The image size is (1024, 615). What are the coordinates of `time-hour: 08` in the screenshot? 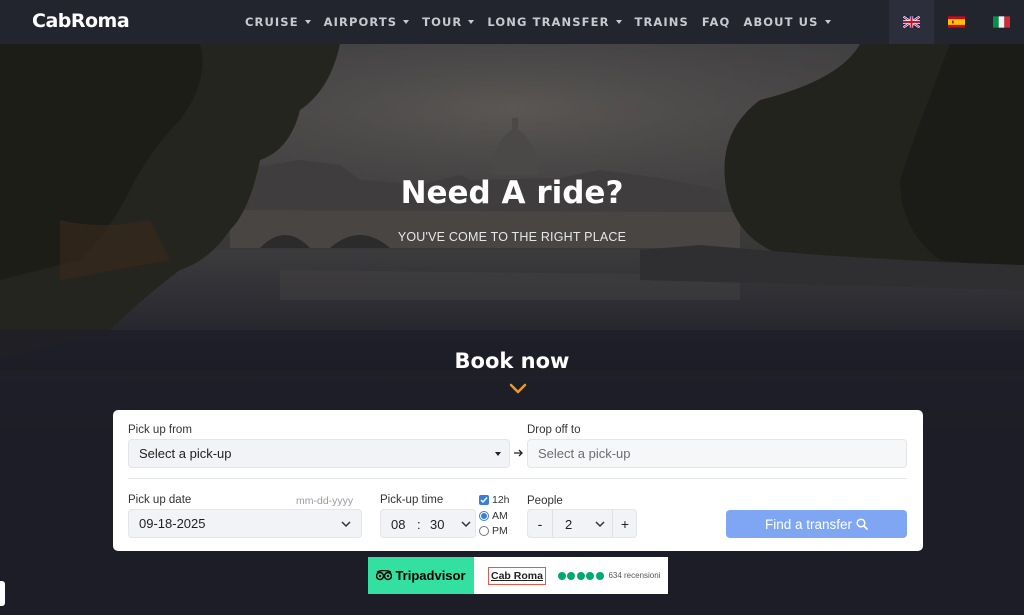 It's located at (398, 524).